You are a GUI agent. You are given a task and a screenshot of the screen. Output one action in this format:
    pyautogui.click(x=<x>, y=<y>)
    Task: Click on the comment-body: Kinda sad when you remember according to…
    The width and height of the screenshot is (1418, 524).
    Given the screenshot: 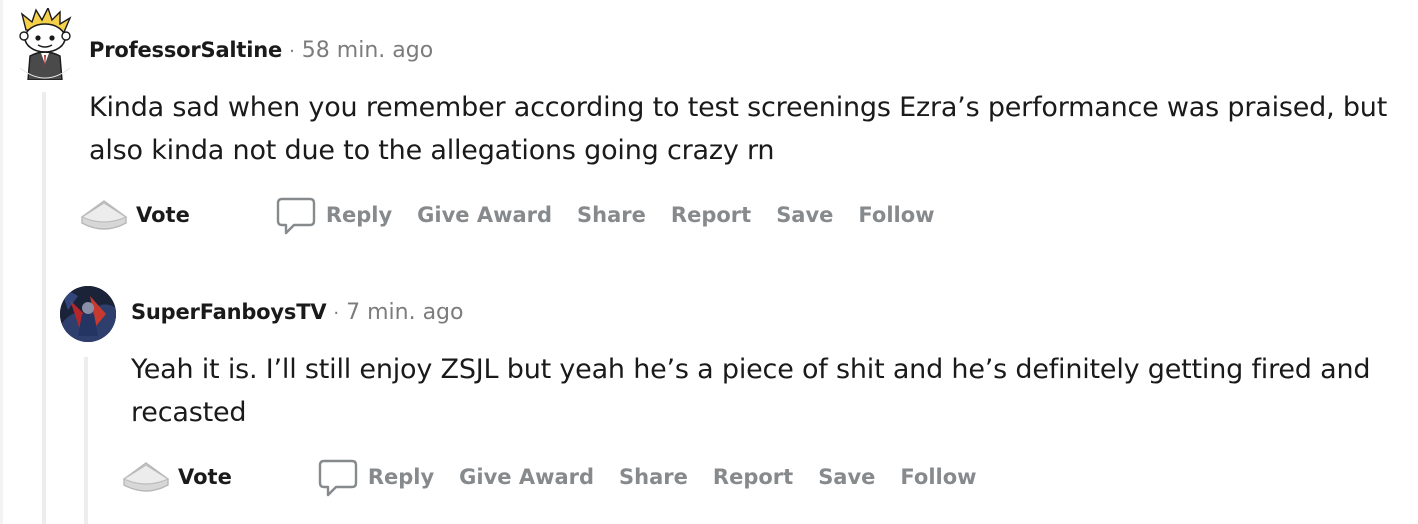 What is the action you would take?
    pyautogui.click(x=738, y=129)
    